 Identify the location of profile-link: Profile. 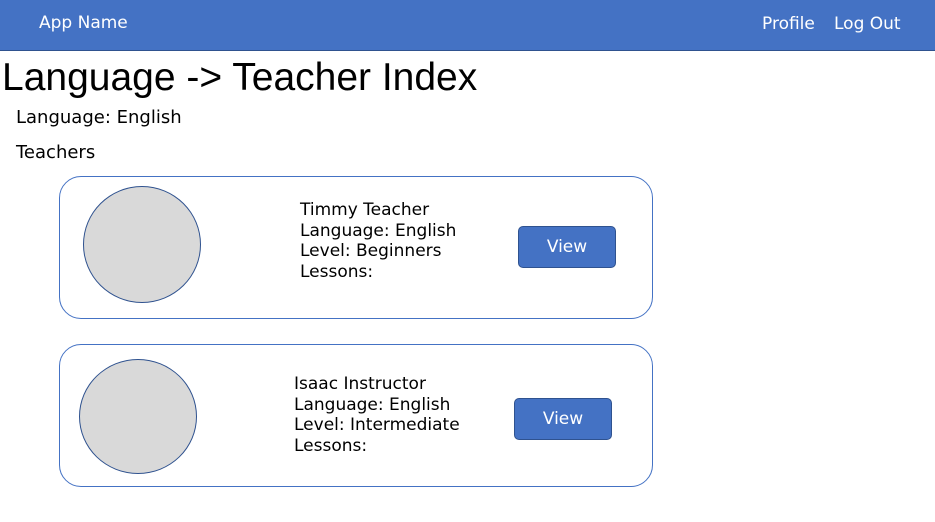
(788, 24).